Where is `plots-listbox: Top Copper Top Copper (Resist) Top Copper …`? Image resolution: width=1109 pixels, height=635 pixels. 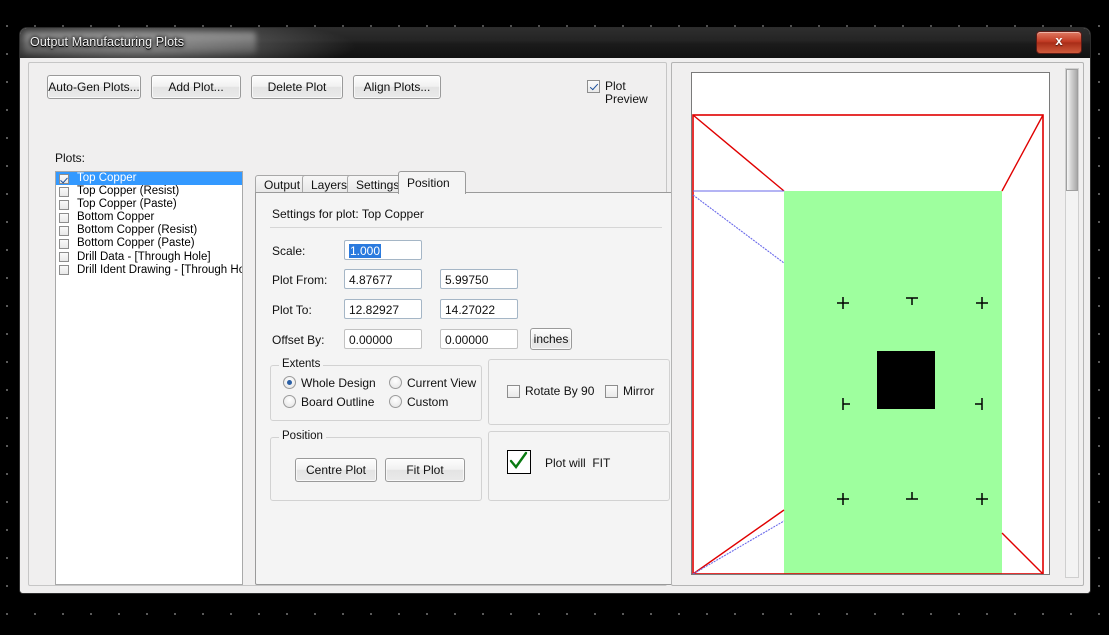
plots-listbox: Top Copper Top Copper (Resist) Top Copper … is located at coordinates (149, 378).